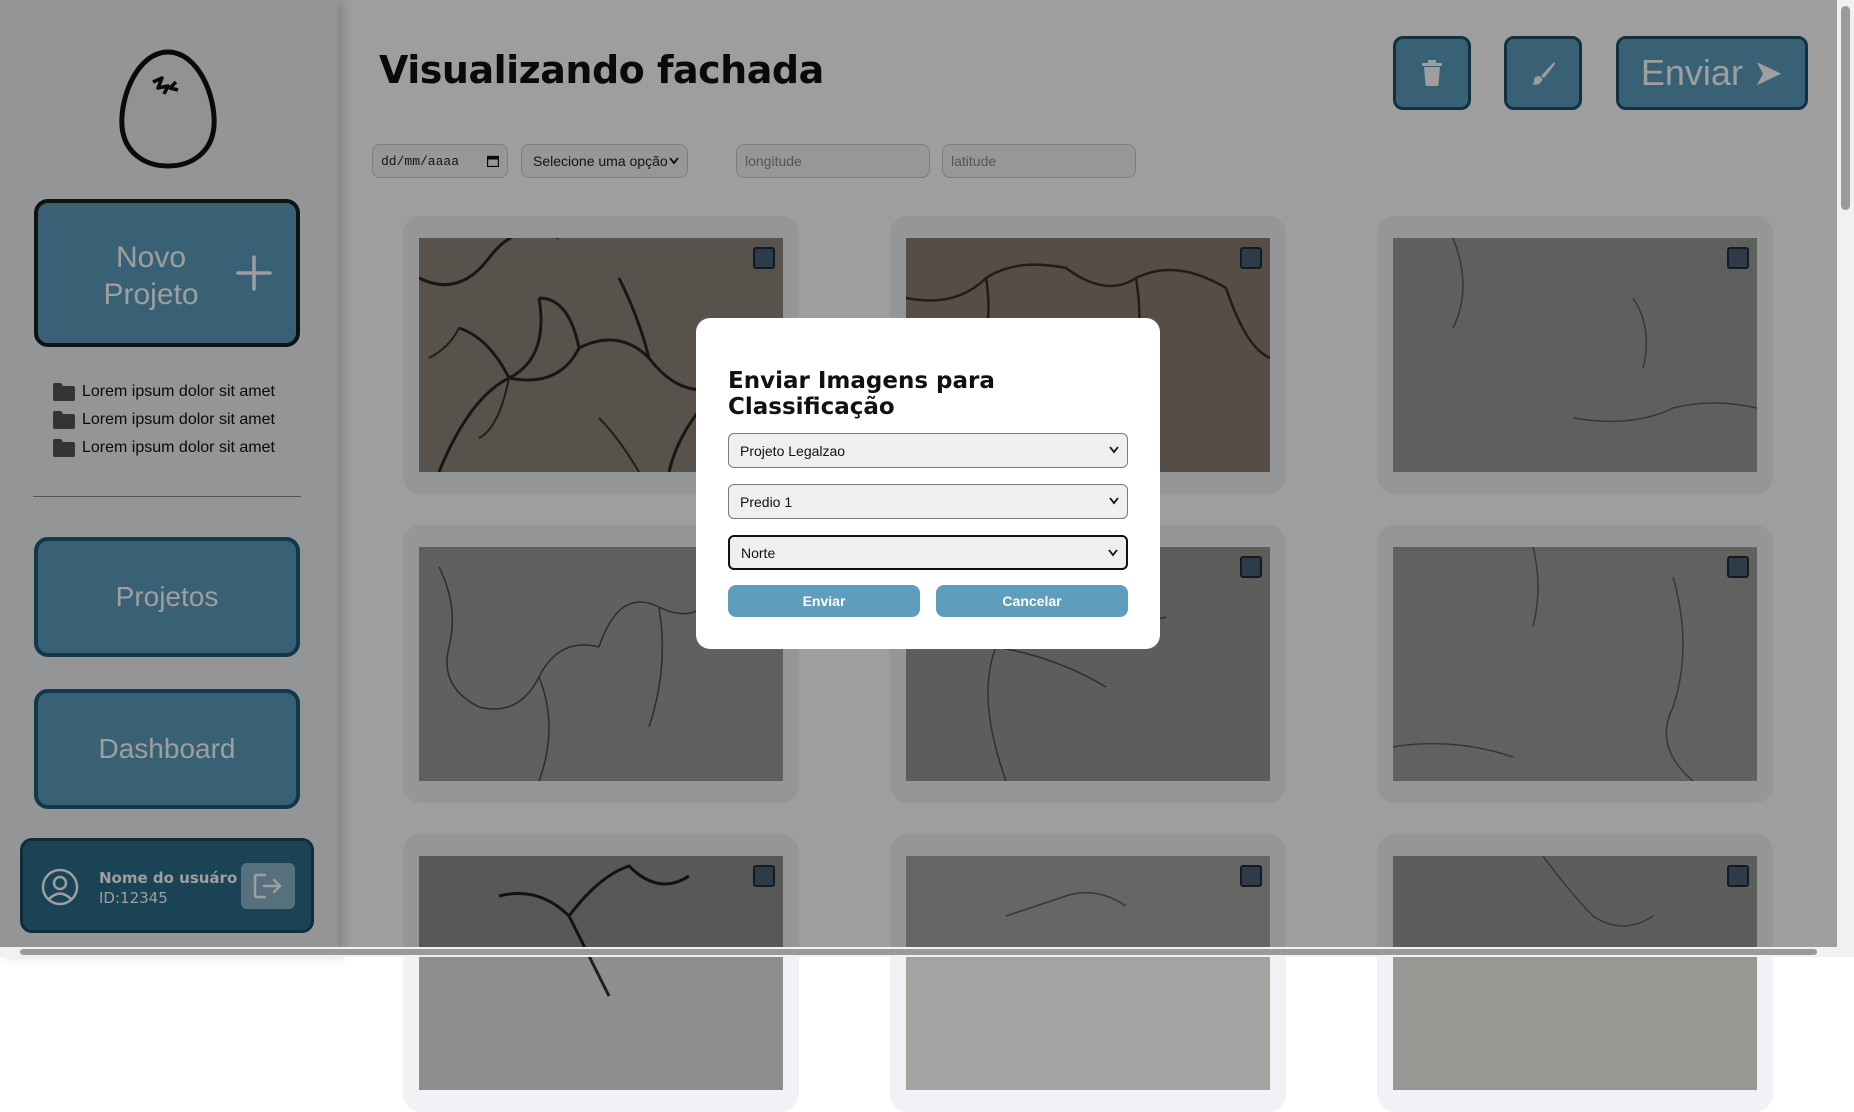 The image size is (1854, 1112). What do you see at coordinates (1845, 478) in the screenshot?
I see `vertical-scrollbar` at bounding box center [1845, 478].